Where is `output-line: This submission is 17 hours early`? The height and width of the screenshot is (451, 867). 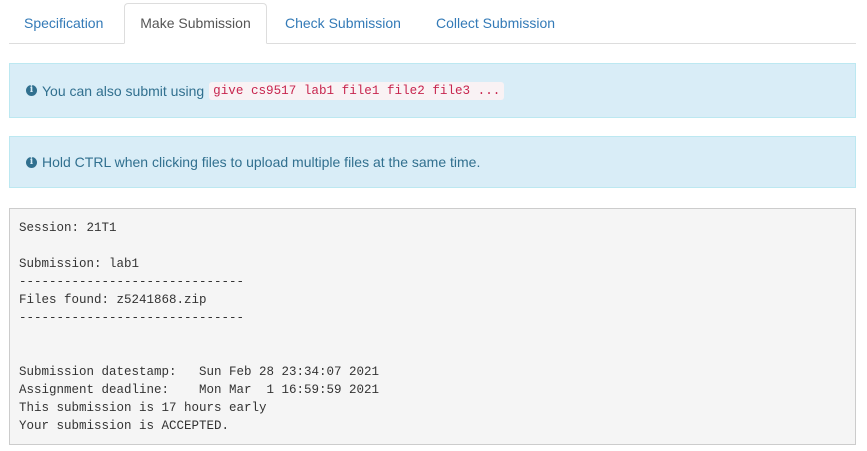 output-line: This submission is 17 hours early is located at coordinates (143, 408).